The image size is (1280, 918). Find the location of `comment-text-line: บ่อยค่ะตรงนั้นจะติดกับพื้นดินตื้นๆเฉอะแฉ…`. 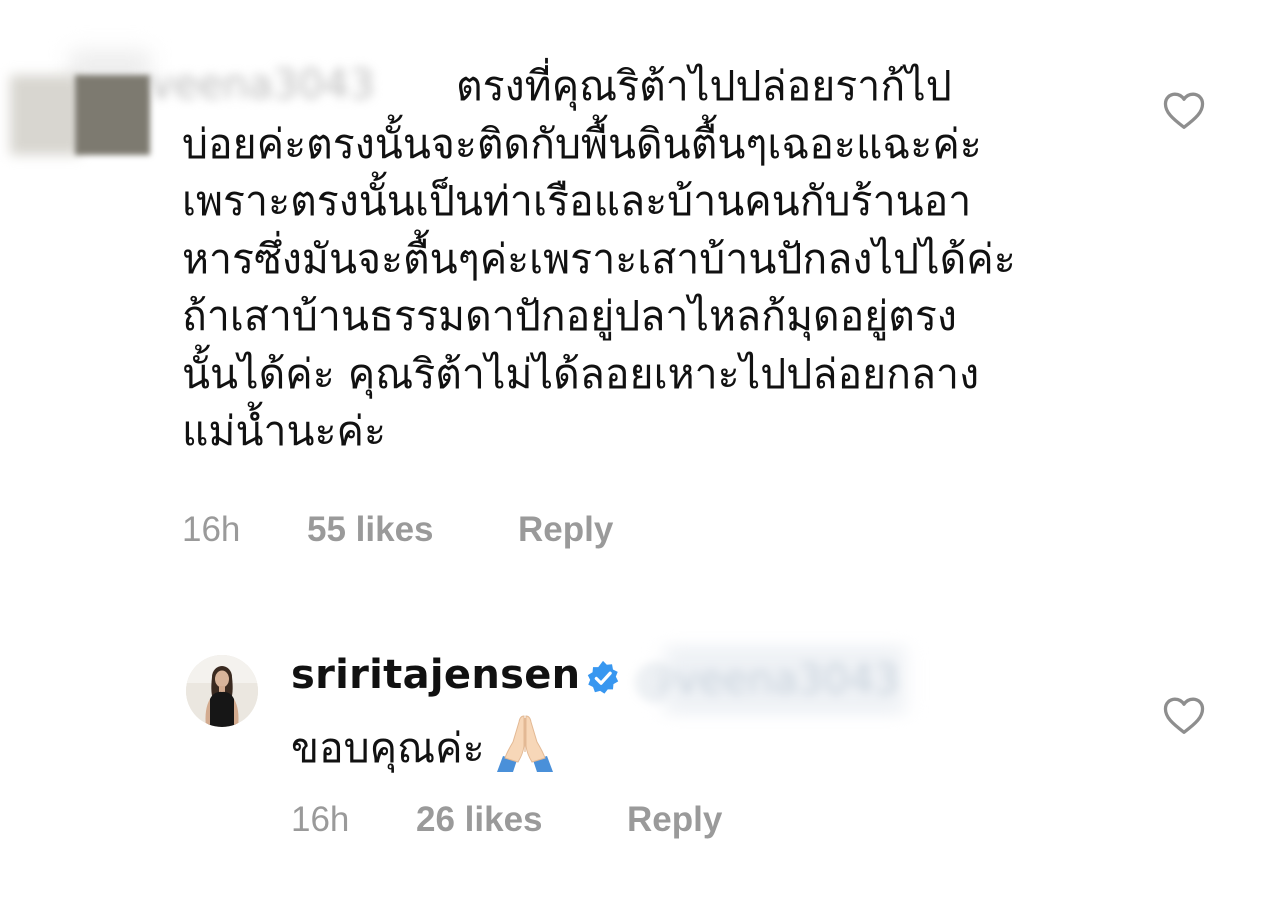

comment-text-line: บ่อยค่ะตรงนั้นจะติดกับพื้นดินตื้นๆเฉอะแฉ… is located at coordinates (582, 143).